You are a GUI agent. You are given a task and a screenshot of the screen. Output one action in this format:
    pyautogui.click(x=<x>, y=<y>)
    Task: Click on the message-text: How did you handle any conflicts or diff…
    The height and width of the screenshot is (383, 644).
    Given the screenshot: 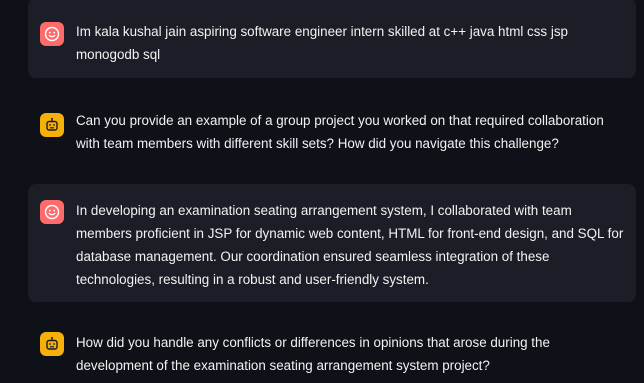 What is the action you would take?
    pyautogui.click(x=313, y=354)
    